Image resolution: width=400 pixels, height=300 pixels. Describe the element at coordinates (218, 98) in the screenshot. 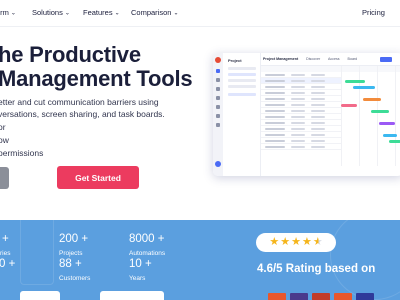

I see `rail-calendar-icon` at that location.